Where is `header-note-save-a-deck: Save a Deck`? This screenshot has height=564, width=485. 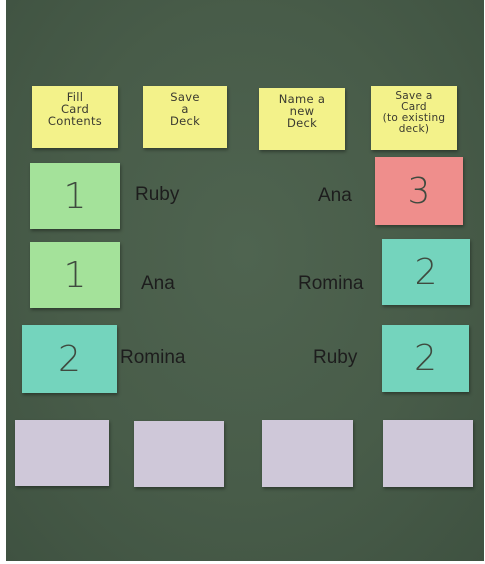 header-note-save-a-deck: Save a Deck is located at coordinates (185, 117).